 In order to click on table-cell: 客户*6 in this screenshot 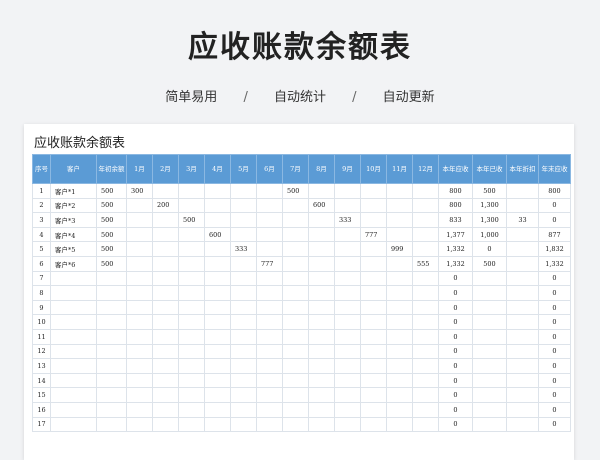, I will do `click(73, 263)`.